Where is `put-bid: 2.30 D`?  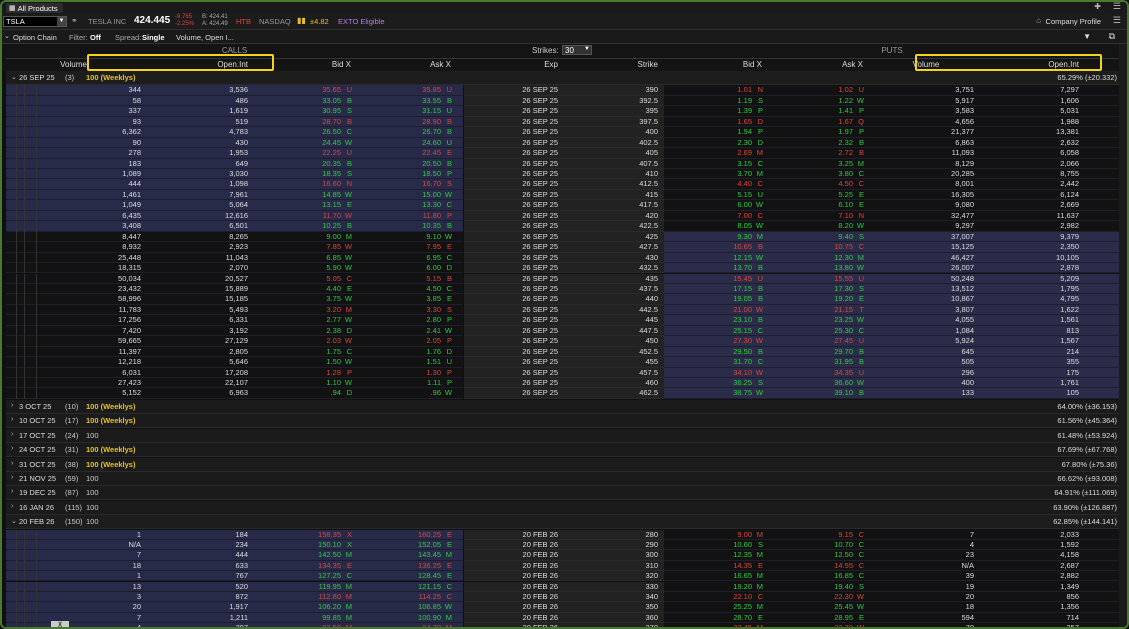 put-bid: 2.30 D is located at coordinates (715, 143).